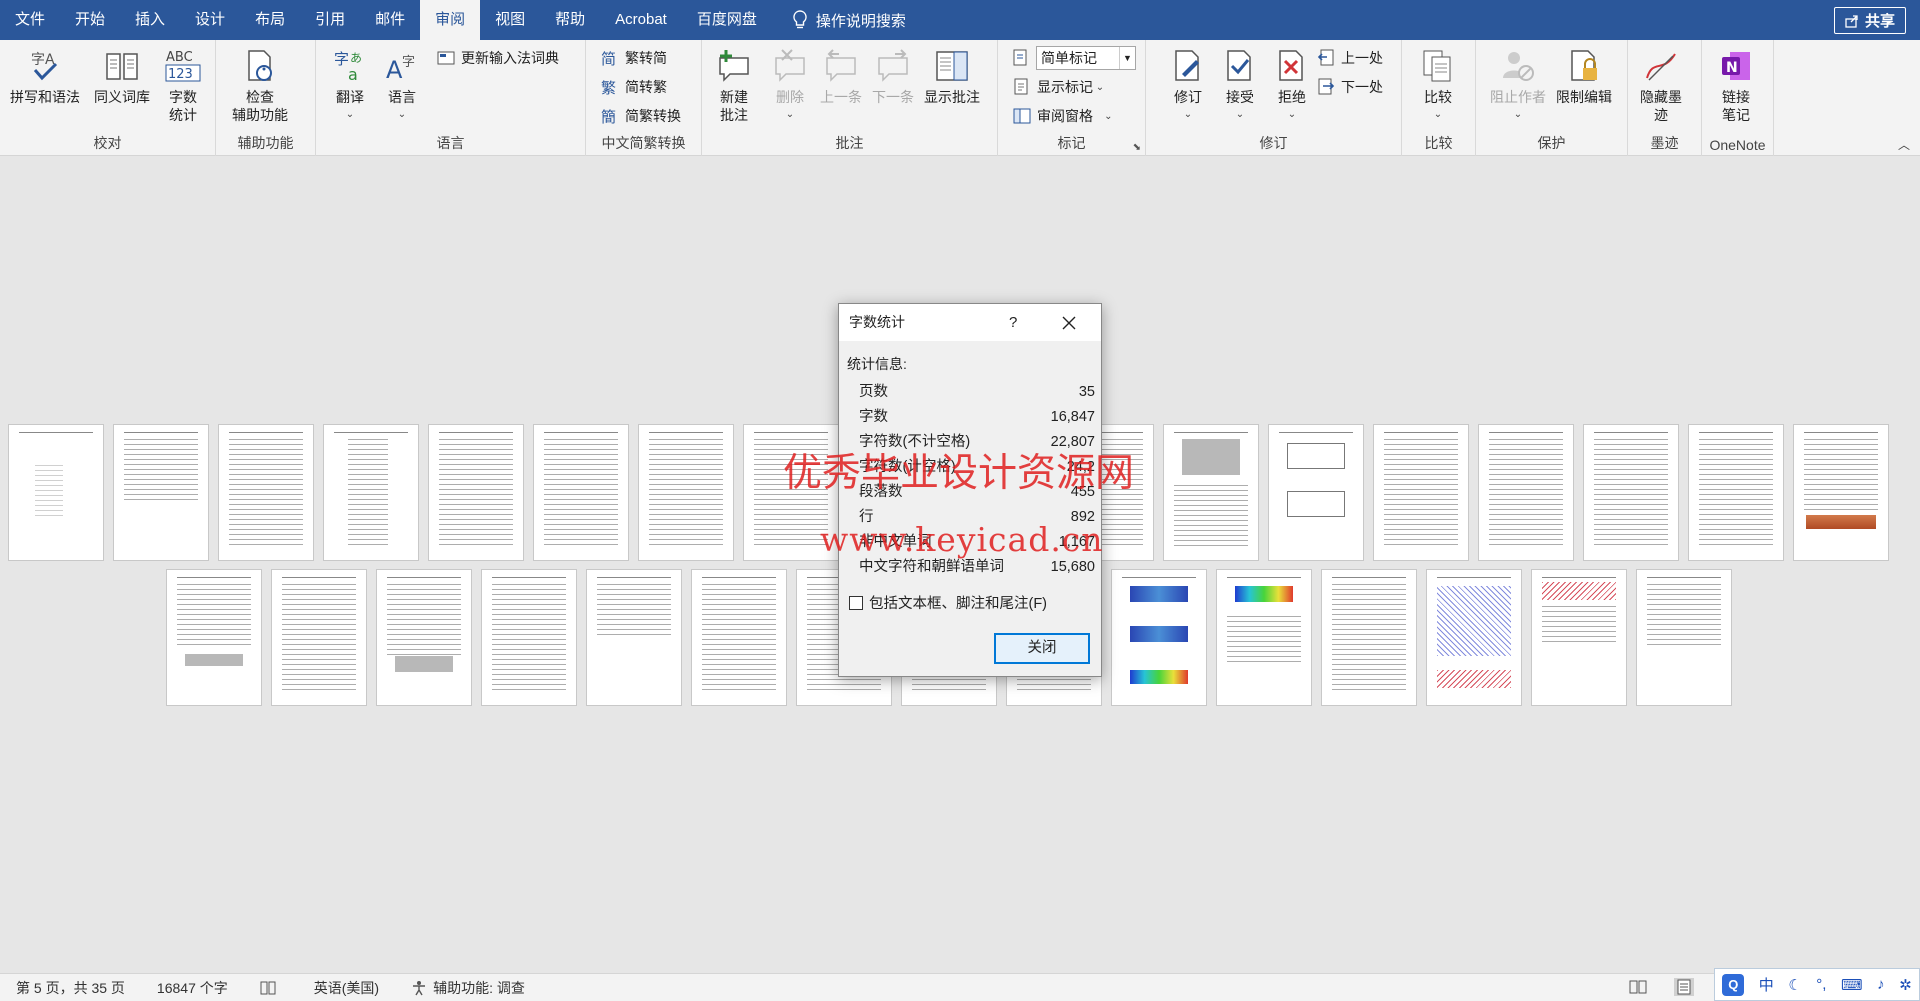 Image resolution: width=1920 pixels, height=1001 pixels. I want to click on menu-help: 帮助, so click(570, 20).